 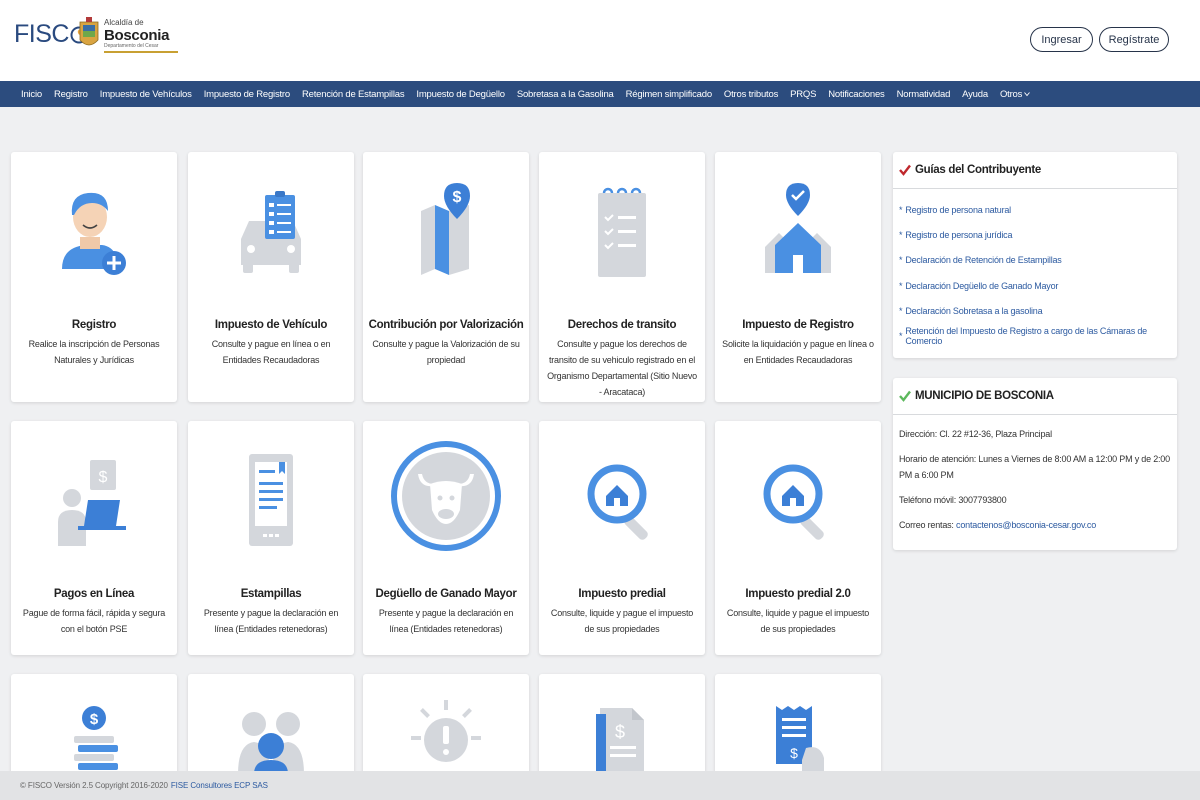 I want to click on guide-link: * Registro de persona natural, so click(x=1035, y=209).